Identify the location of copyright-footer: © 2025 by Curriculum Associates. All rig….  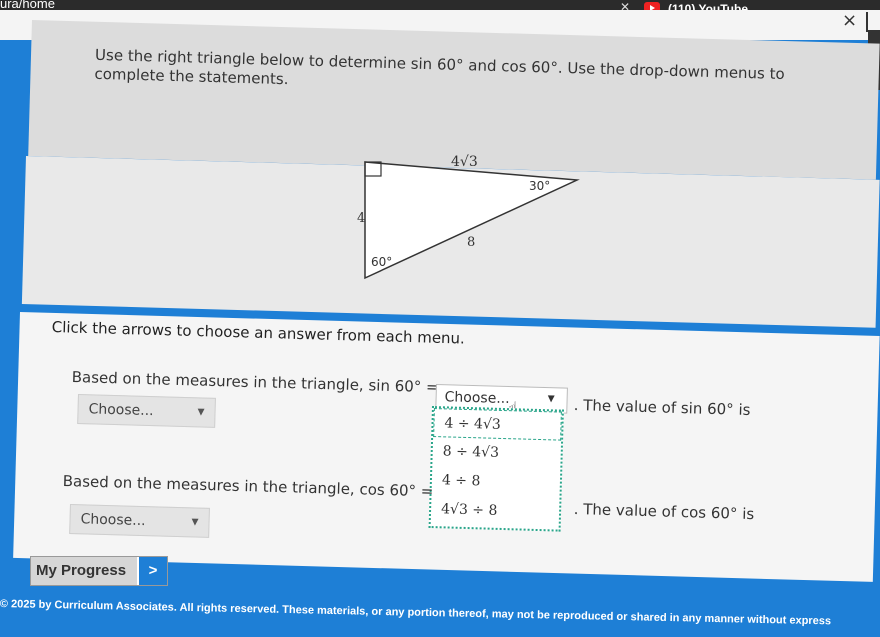
(416, 613).